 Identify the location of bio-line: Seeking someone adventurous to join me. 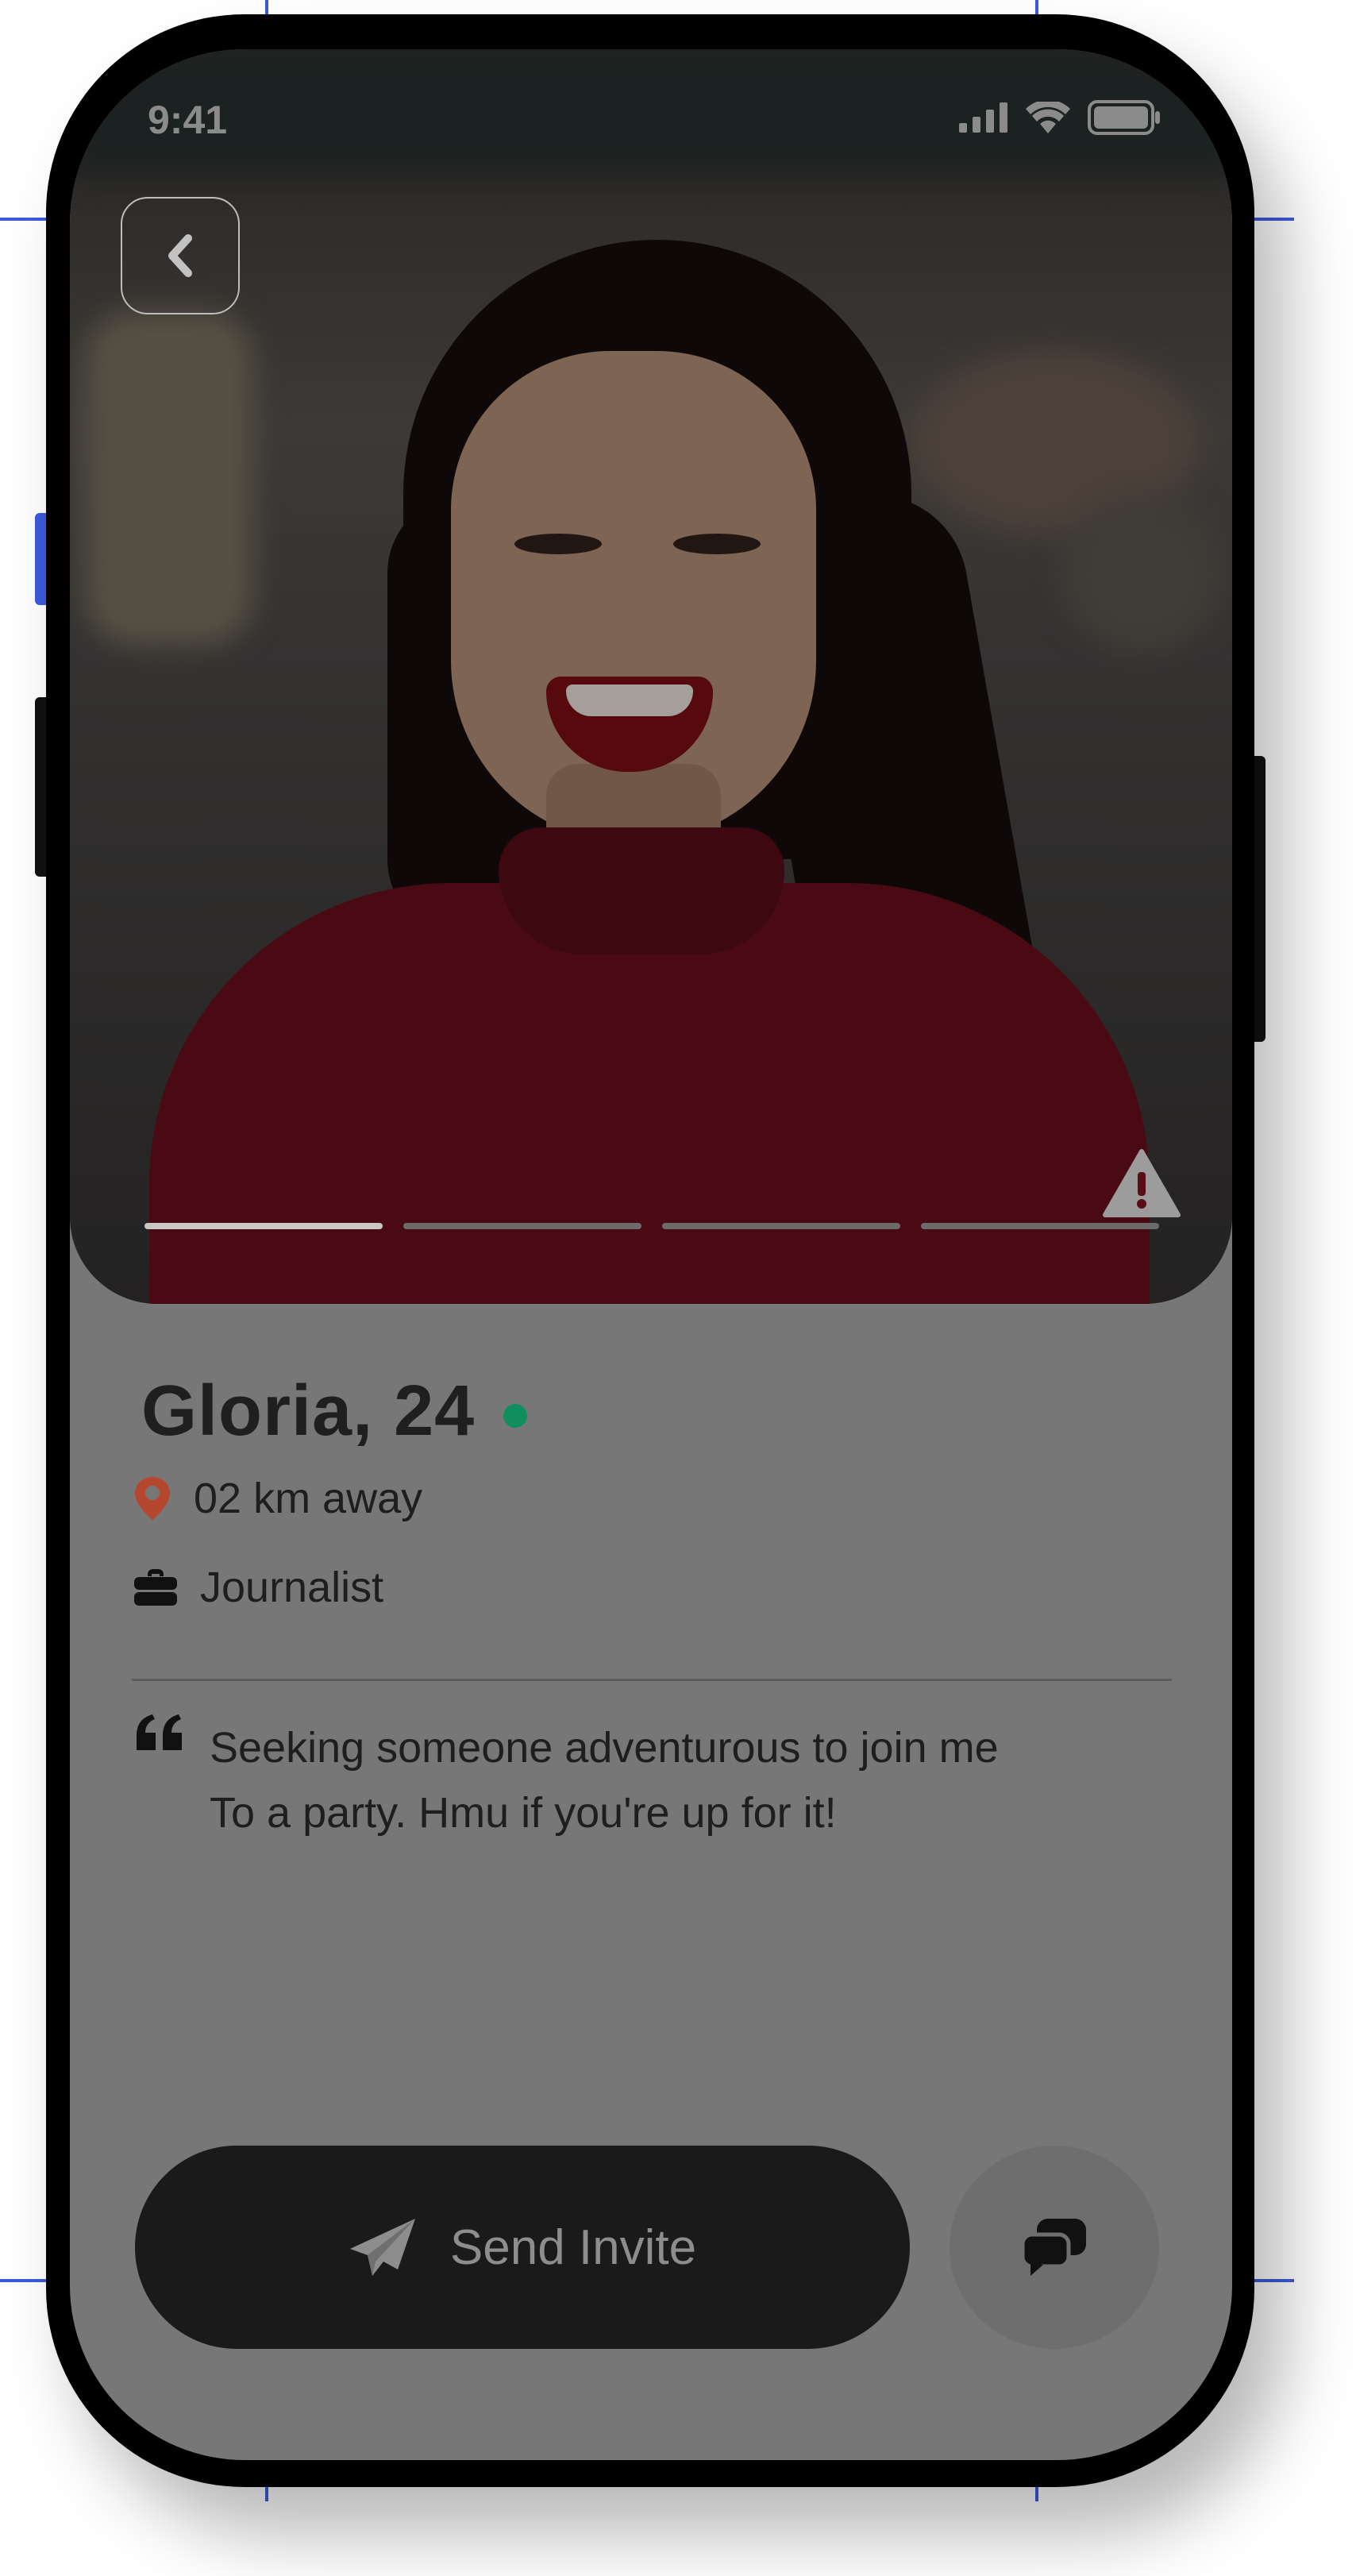
(605, 1748).